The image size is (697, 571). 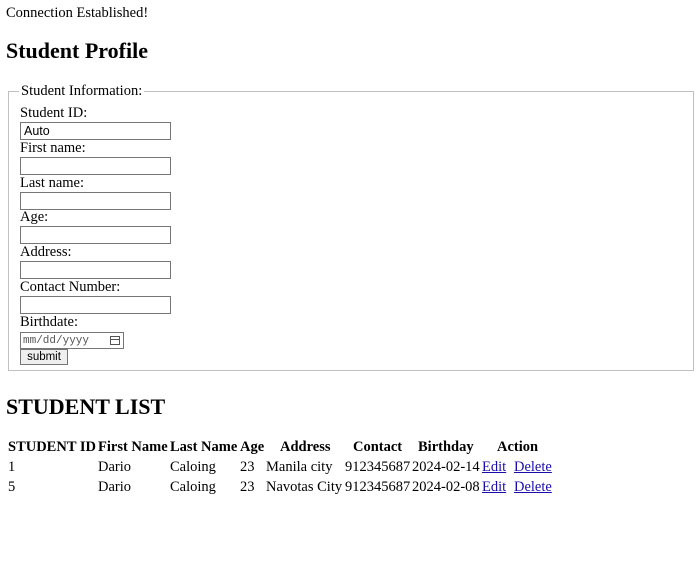 I want to click on birthdate-placeholder: mm/dd/yyyy, so click(x=56, y=340).